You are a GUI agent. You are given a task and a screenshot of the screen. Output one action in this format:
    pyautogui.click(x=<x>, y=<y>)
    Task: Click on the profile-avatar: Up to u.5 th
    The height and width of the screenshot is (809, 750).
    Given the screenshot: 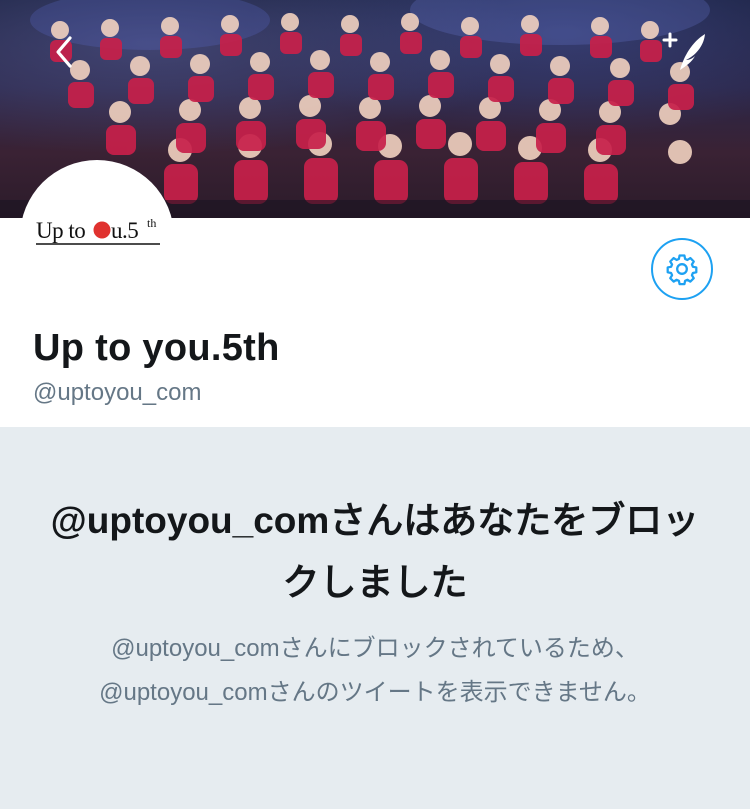 What is the action you would take?
    pyautogui.click(x=97, y=237)
    